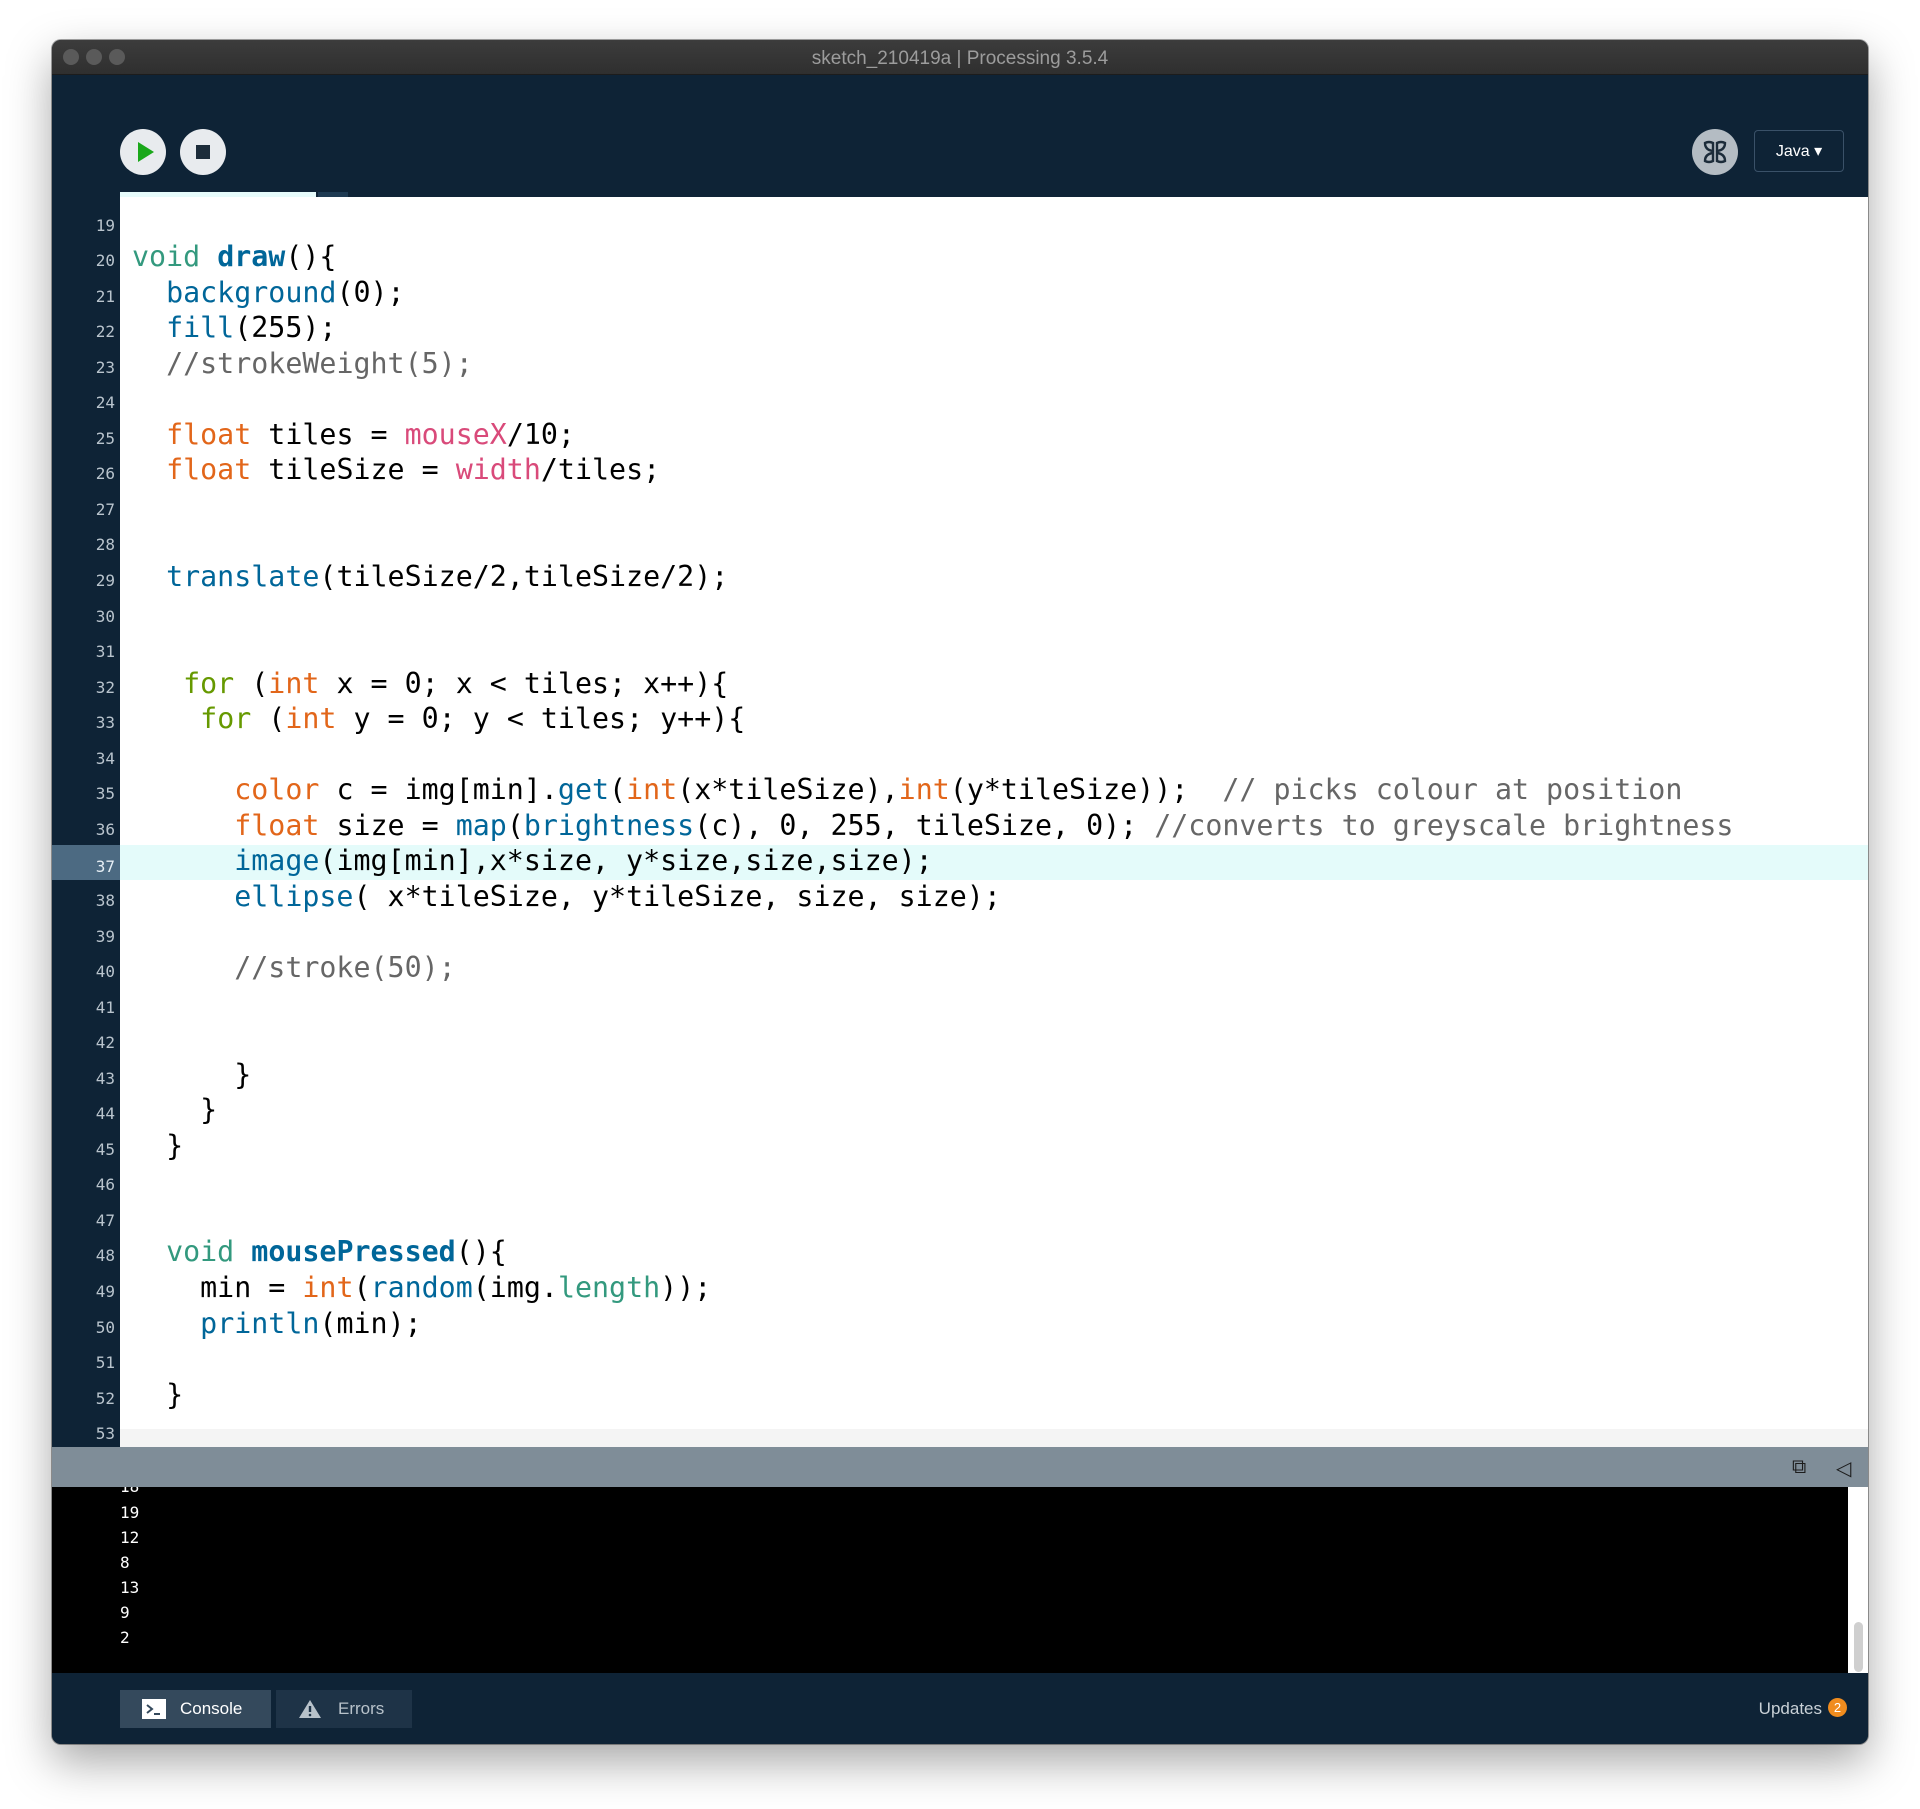  I want to click on line-number: 37, so click(86, 862).